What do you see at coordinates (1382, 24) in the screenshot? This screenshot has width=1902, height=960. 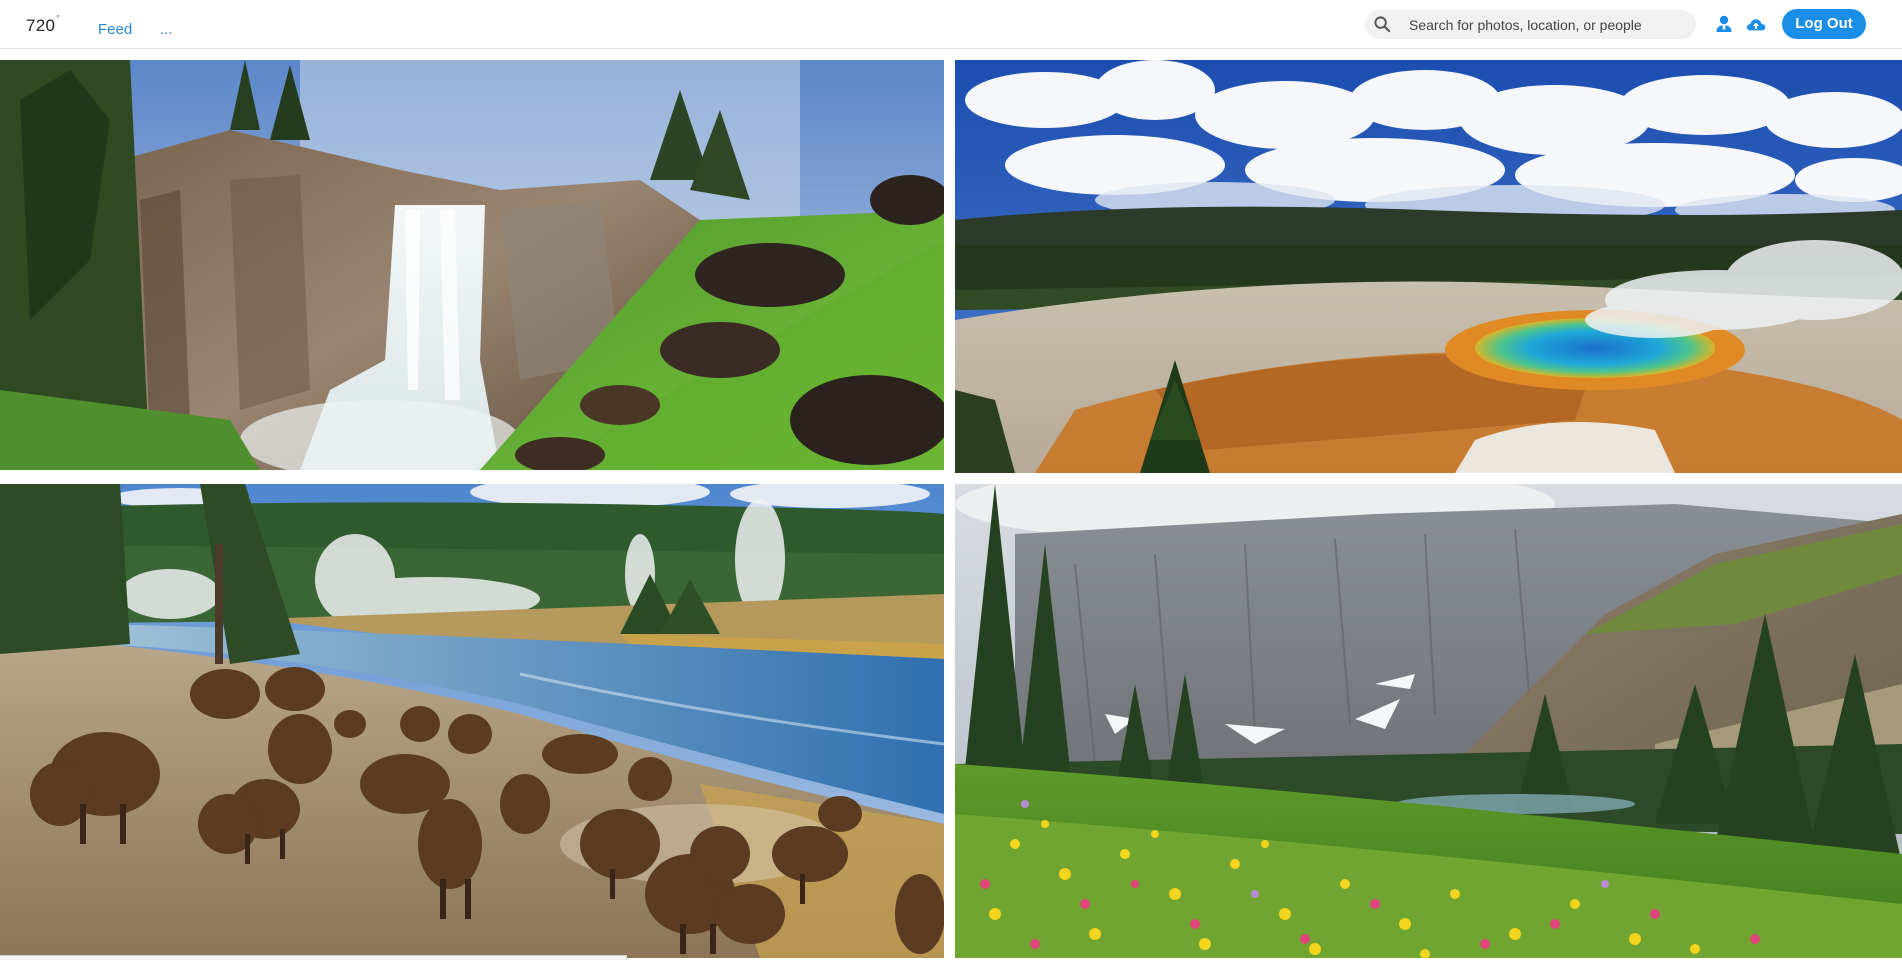 I see `search-icon` at bounding box center [1382, 24].